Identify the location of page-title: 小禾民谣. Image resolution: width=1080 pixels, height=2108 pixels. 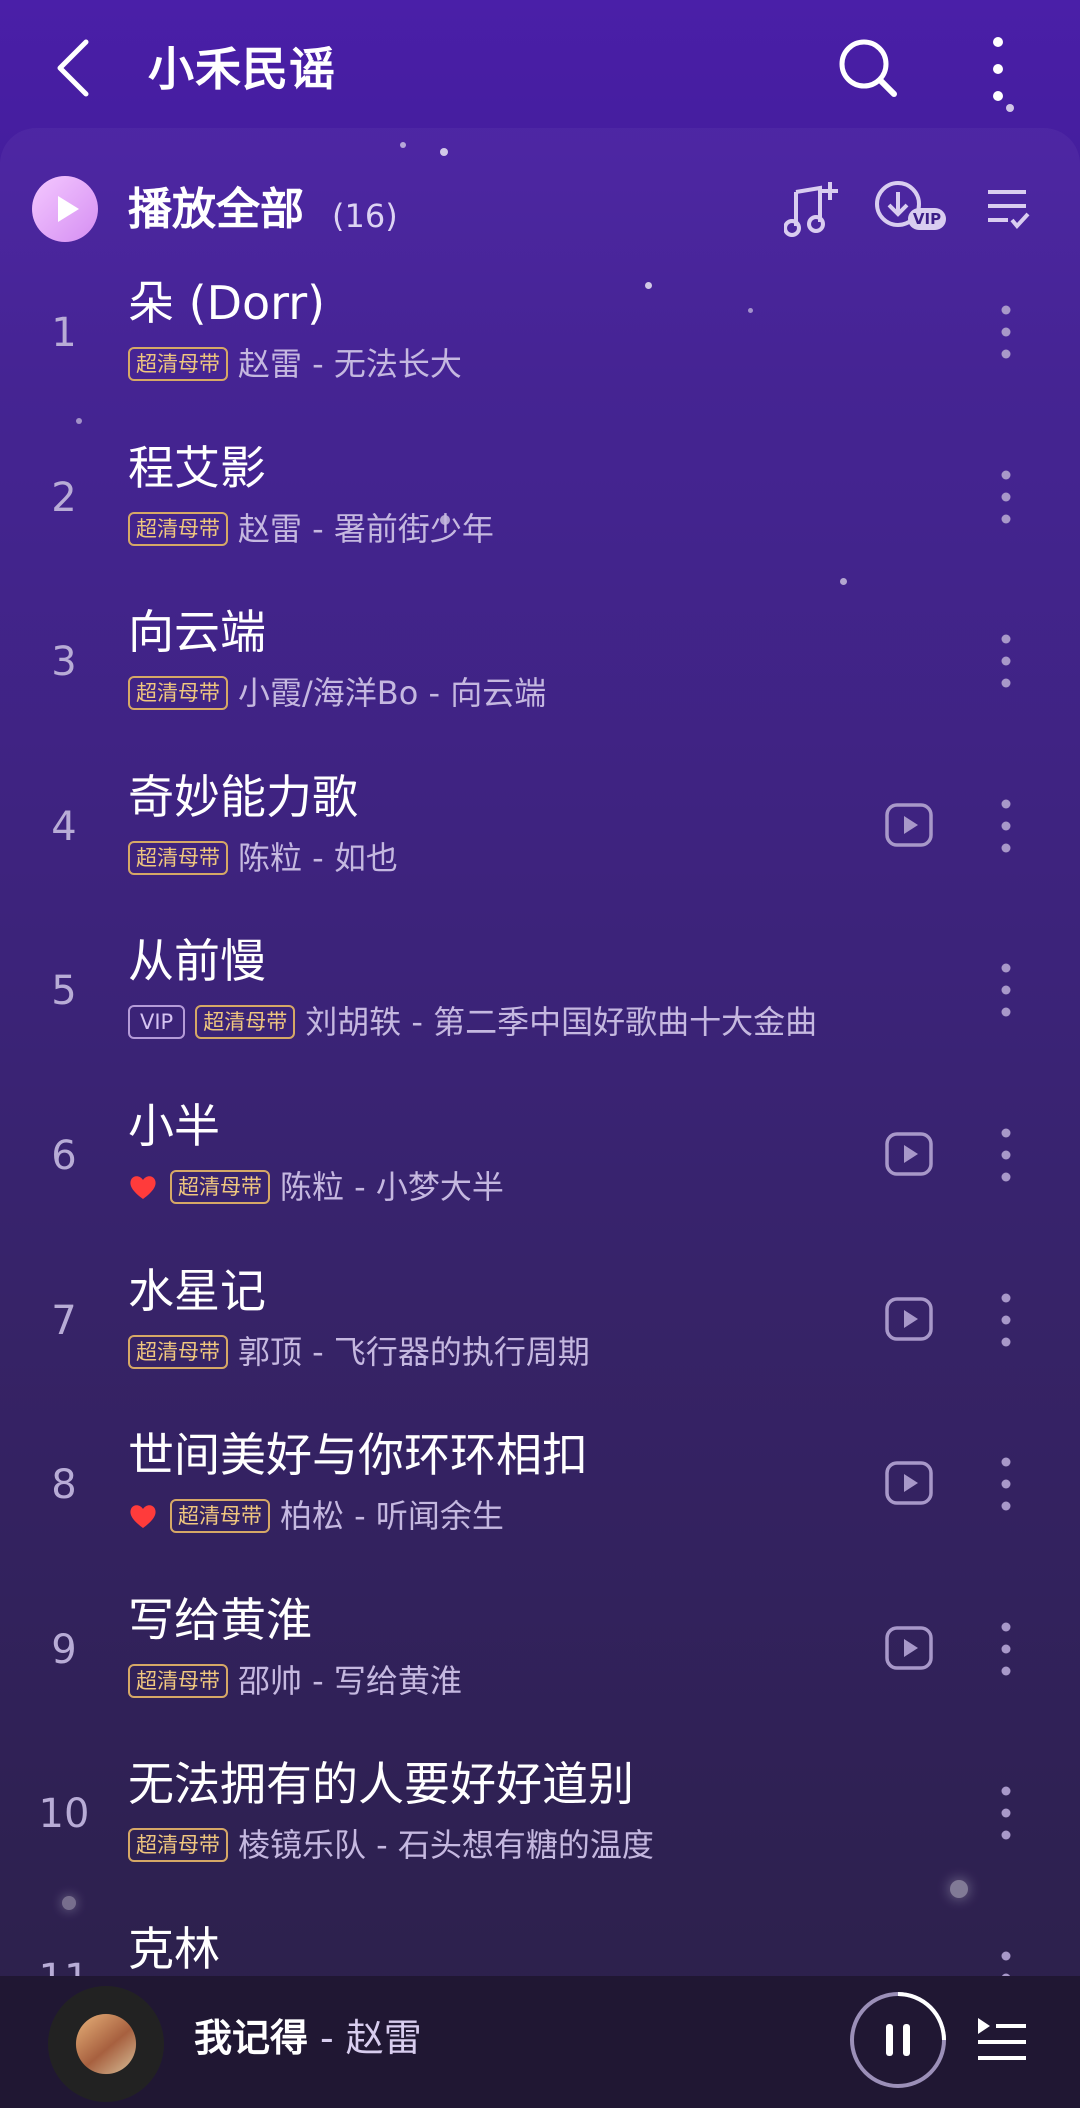
(242, 69).